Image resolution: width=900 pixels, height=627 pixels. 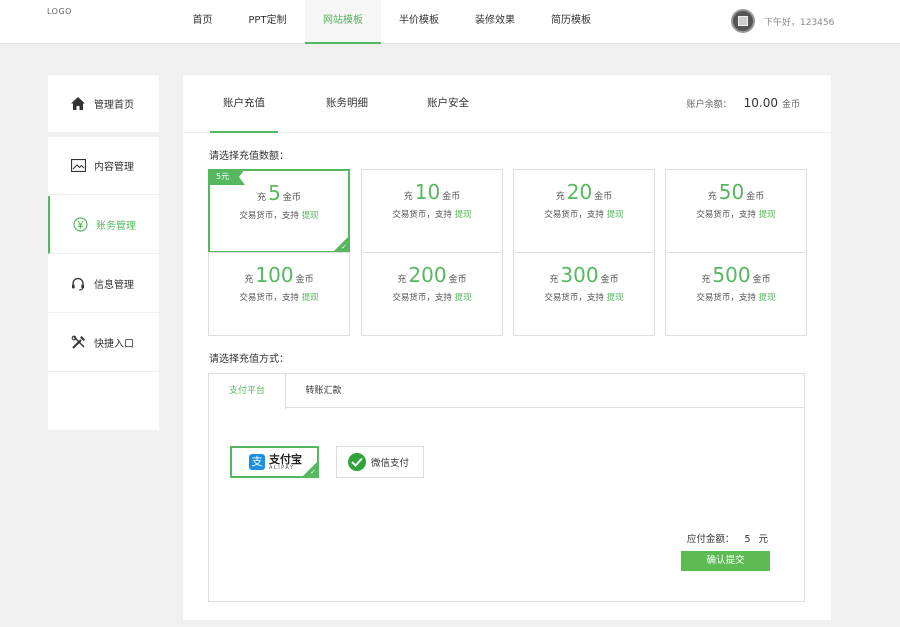 I want to click on amount-card-20: 充 20 金币 交易货币，支持 提现, so click(x=584, y=211).